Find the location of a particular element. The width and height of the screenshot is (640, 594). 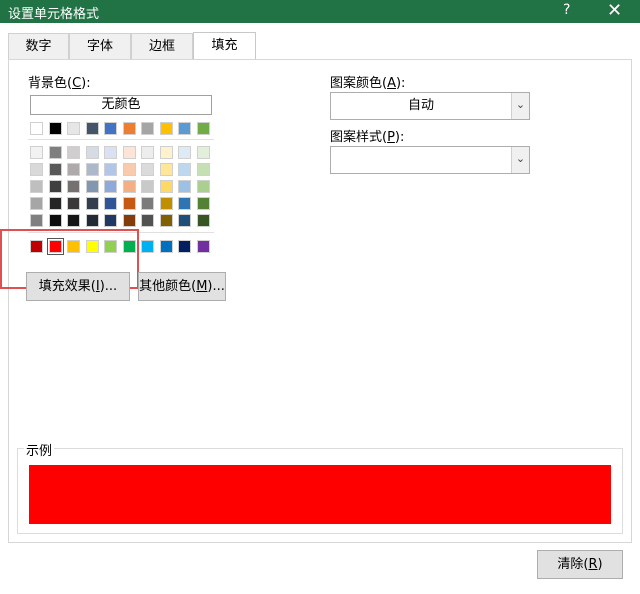

tab-fill: 填充 is located at coordinates (224, 46).